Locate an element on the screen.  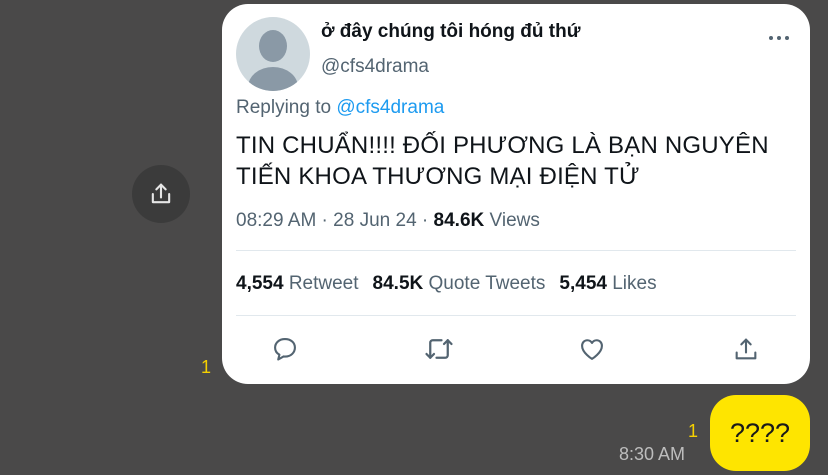
message-bubble: ???? is located at coordinates (760, 433).